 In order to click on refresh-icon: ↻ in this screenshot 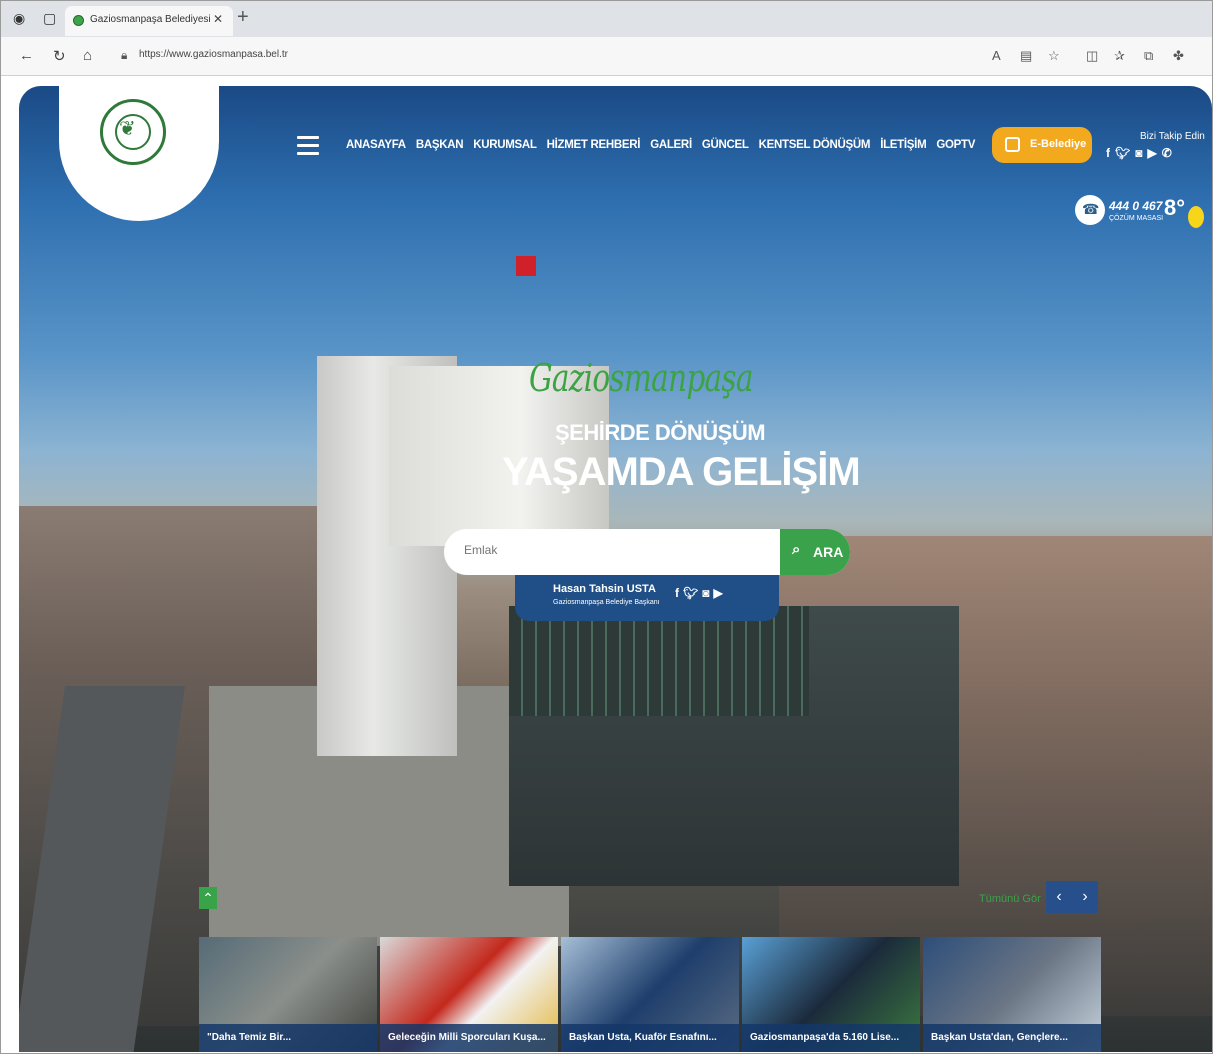, I will do `click(59, 56)`.